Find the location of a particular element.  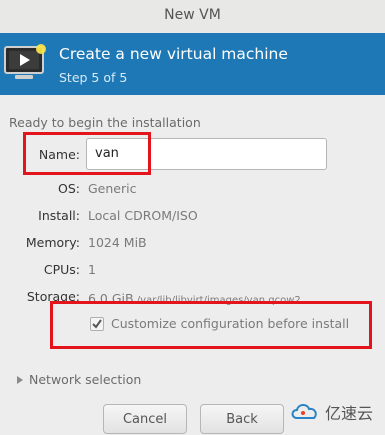

monitor-play-icon is located at coordinates (25, 61).